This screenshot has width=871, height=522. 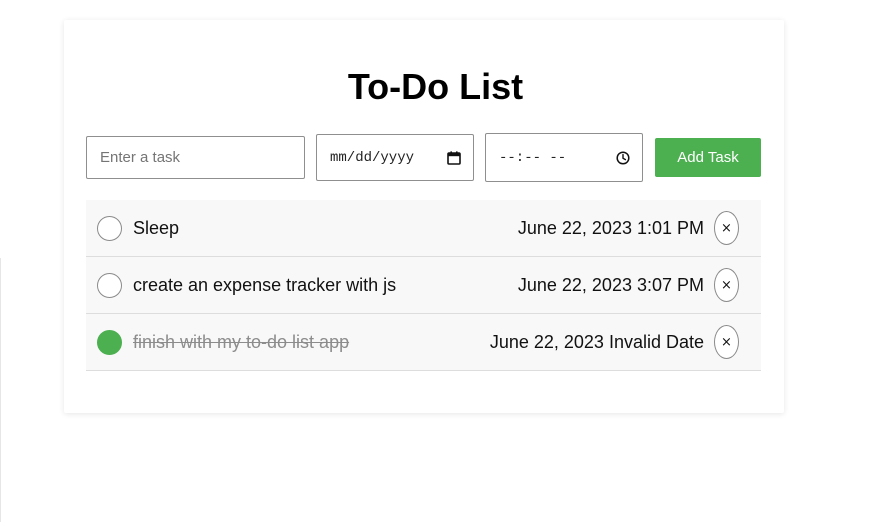 I want to click on page-title: To-Do List, so click(x=435, y=86).